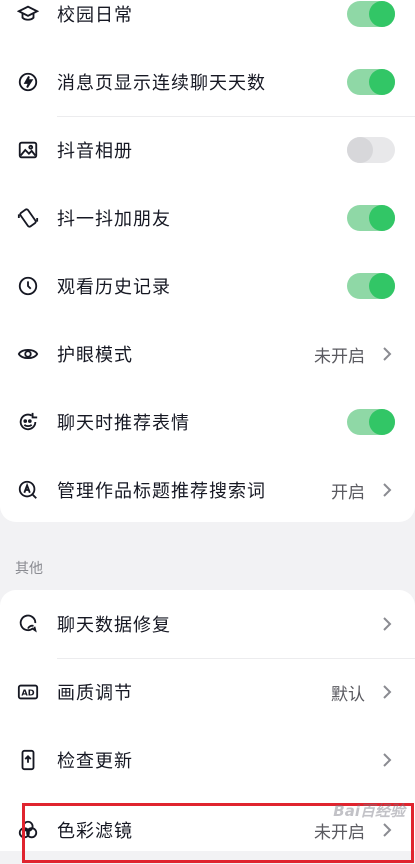  Describe the element at coordinates (348, 694) in the screenshot. I see `setting-value: 默认` at that location.